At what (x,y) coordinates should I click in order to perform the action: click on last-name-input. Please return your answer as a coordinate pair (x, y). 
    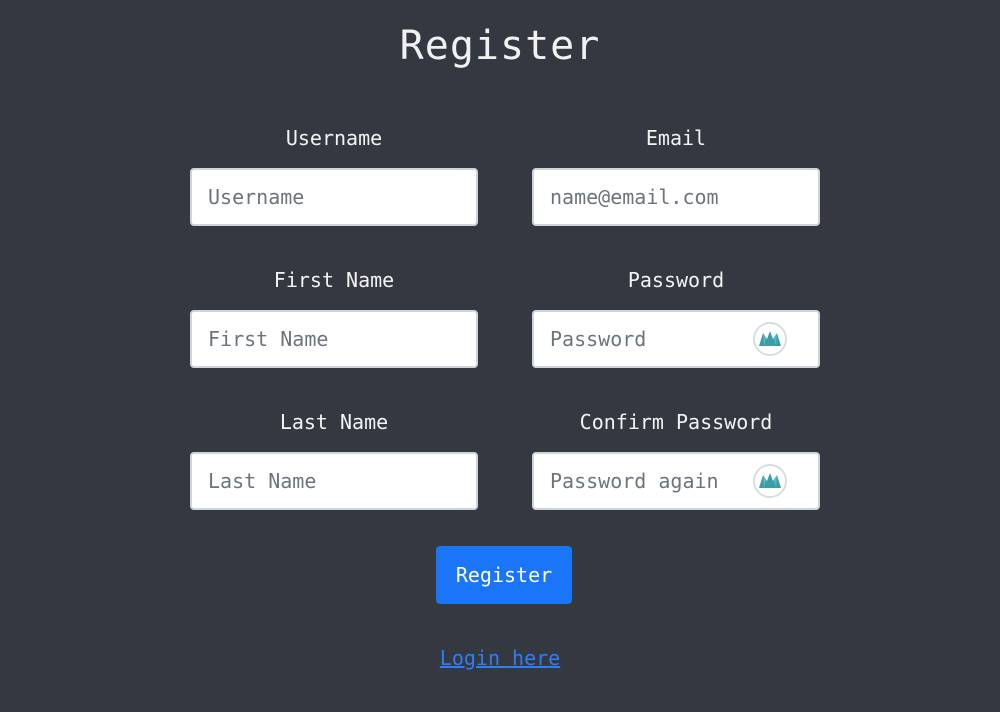
    Looking at the image, I should click on (334, 481).